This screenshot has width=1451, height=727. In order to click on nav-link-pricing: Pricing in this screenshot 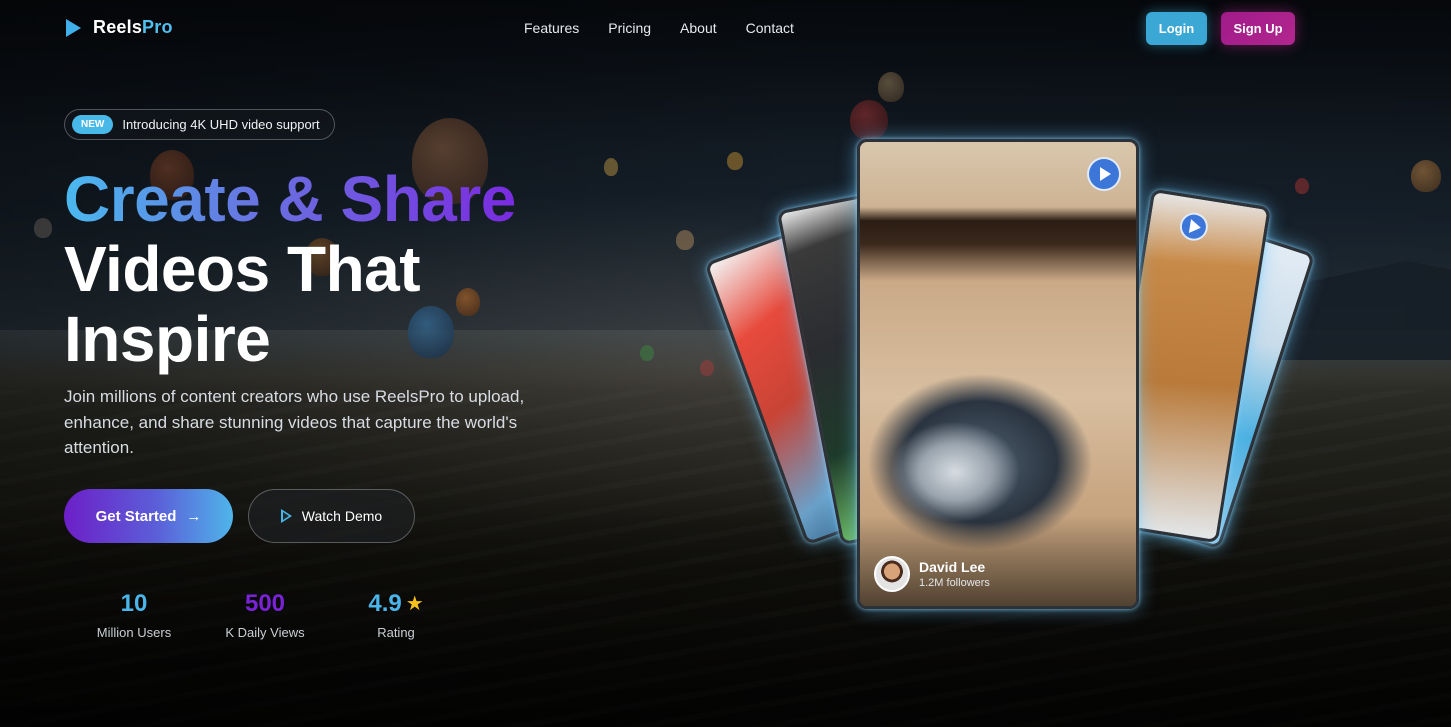, I will do `click(629, 28)`.